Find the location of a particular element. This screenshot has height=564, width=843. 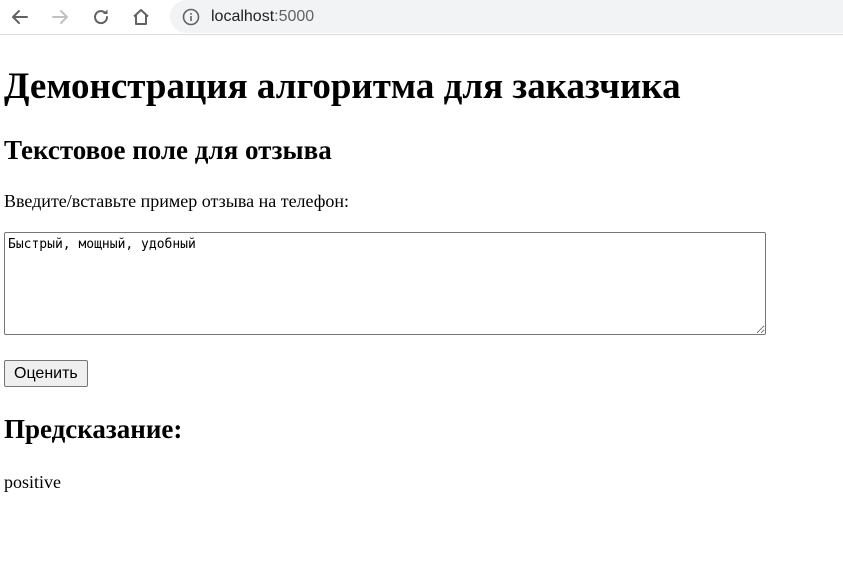

back-arrow-icon is located at coordinates (20, 17).